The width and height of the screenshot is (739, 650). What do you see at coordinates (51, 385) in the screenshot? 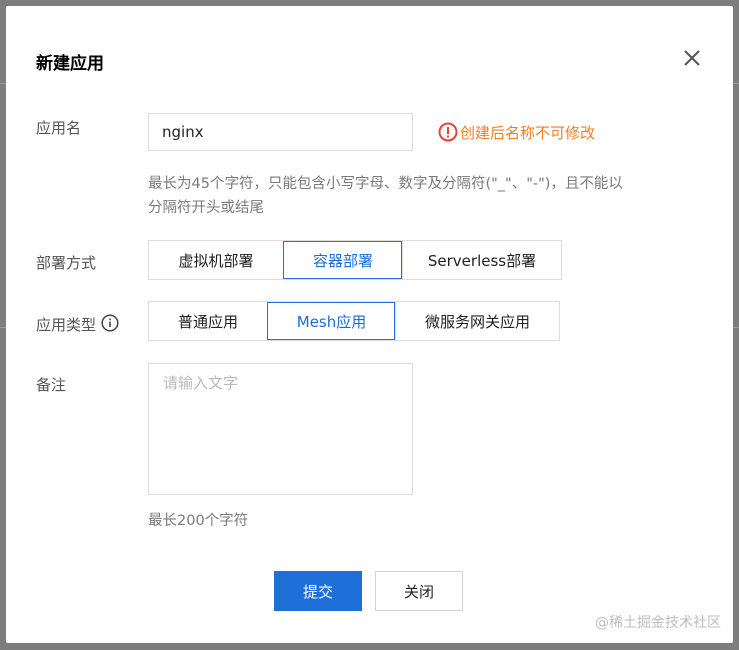
I see `remark-label: 备注` at bounding box center [51, 385].